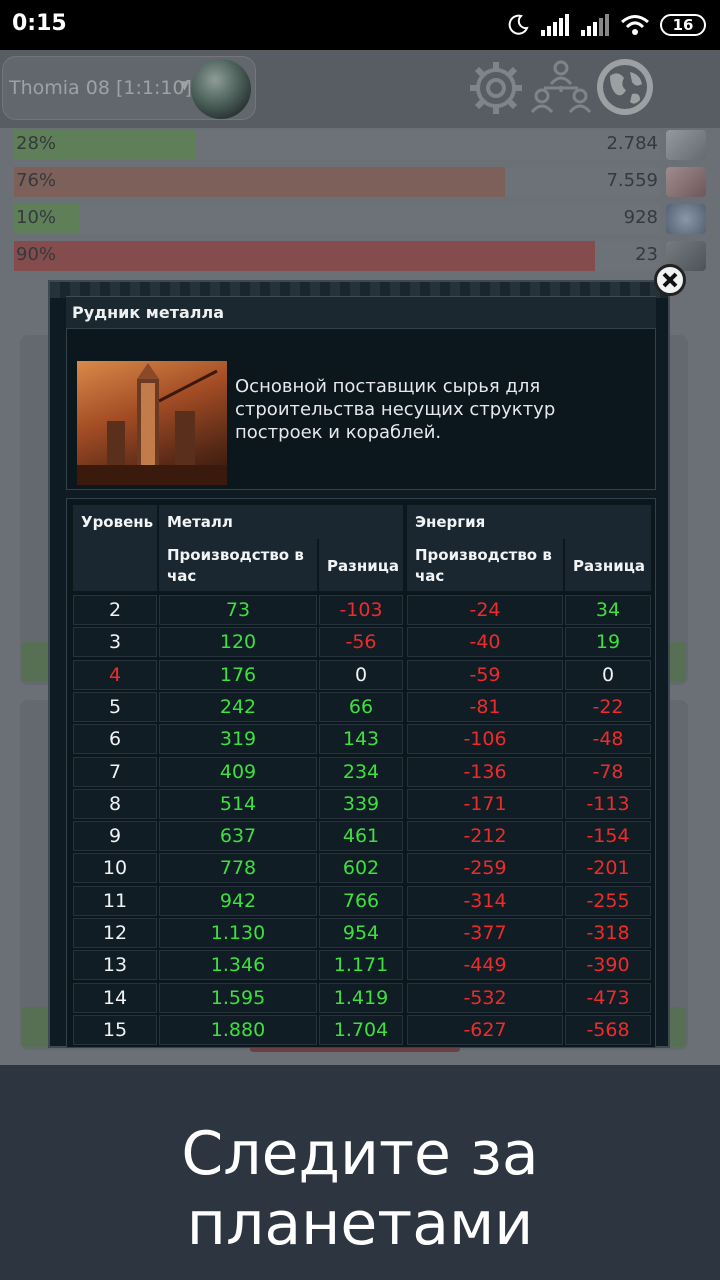 Image resolution: width=720 pixels, height=1280 pixels. What do you see at coordinates (115, 642) in the screenshot?
I see `cell-level: 3` at bounding box center [115, 642].